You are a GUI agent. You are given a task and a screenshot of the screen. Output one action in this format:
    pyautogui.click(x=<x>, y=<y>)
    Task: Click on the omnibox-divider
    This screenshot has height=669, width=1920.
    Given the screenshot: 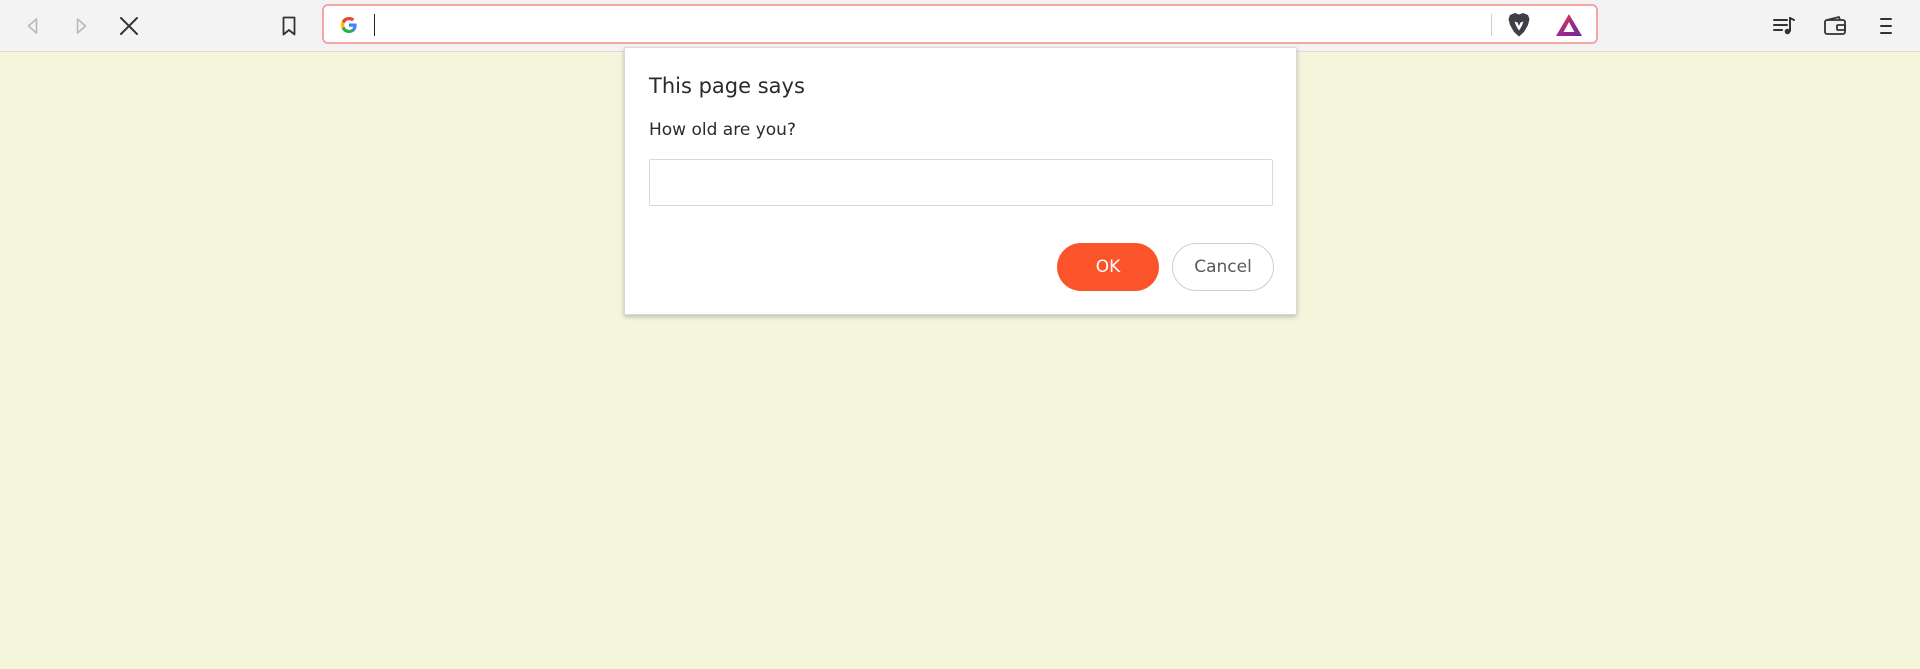 What is the action you would take?
    pyautogui.click(x=1491, y=25)
    